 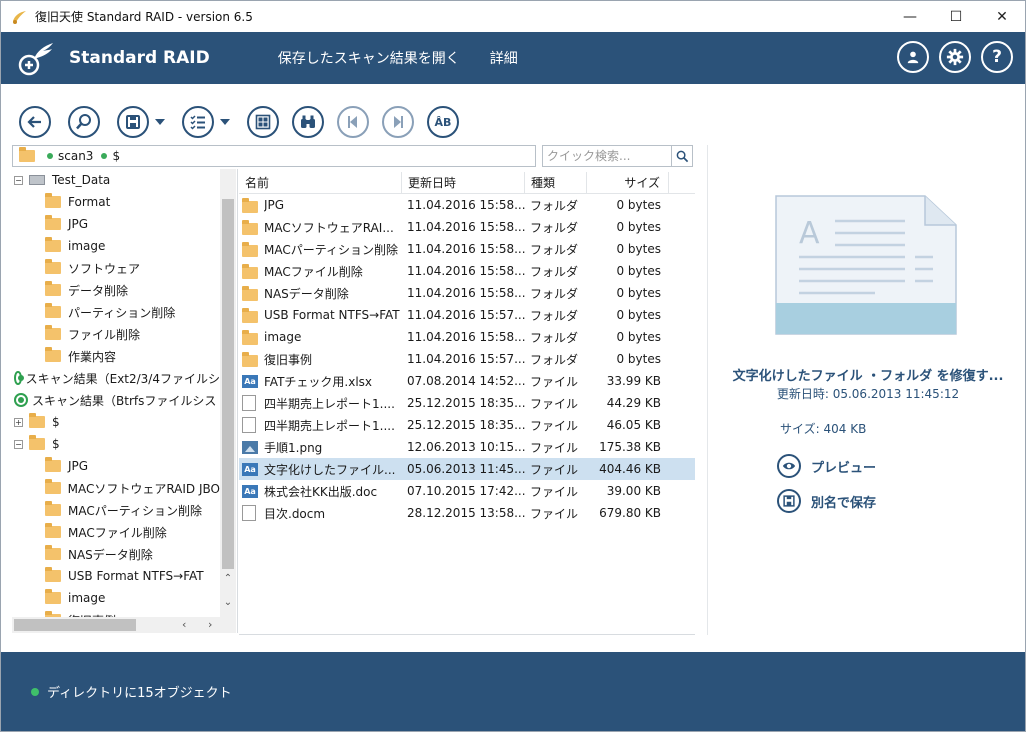 I want to click on file-row: 手順1.png 12.06.2013 10:15... ファイル 175.38 KB, so click(x=467, y=447).